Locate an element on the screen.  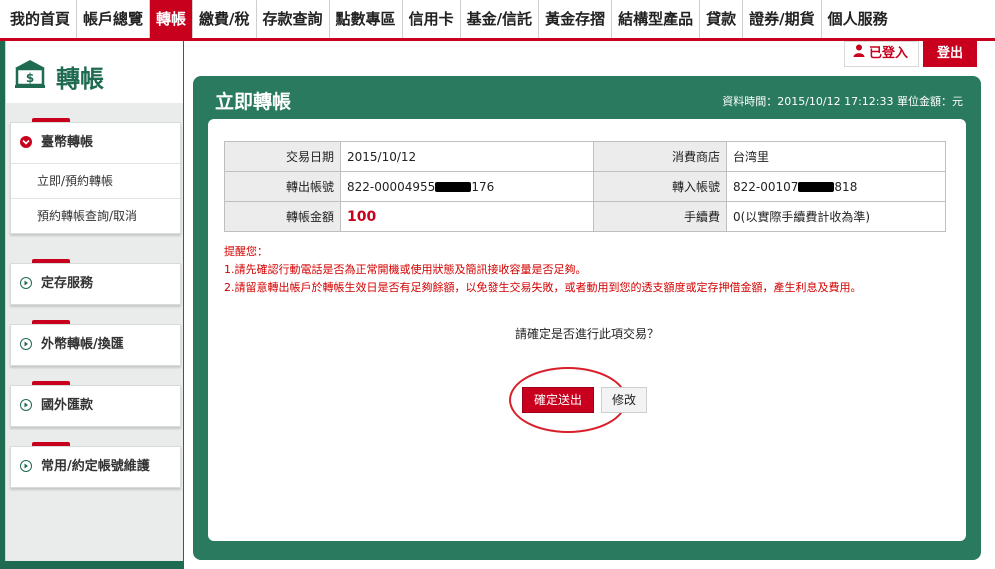
nav-item-home: 我的首頁 is located at coordinates (41, 19).